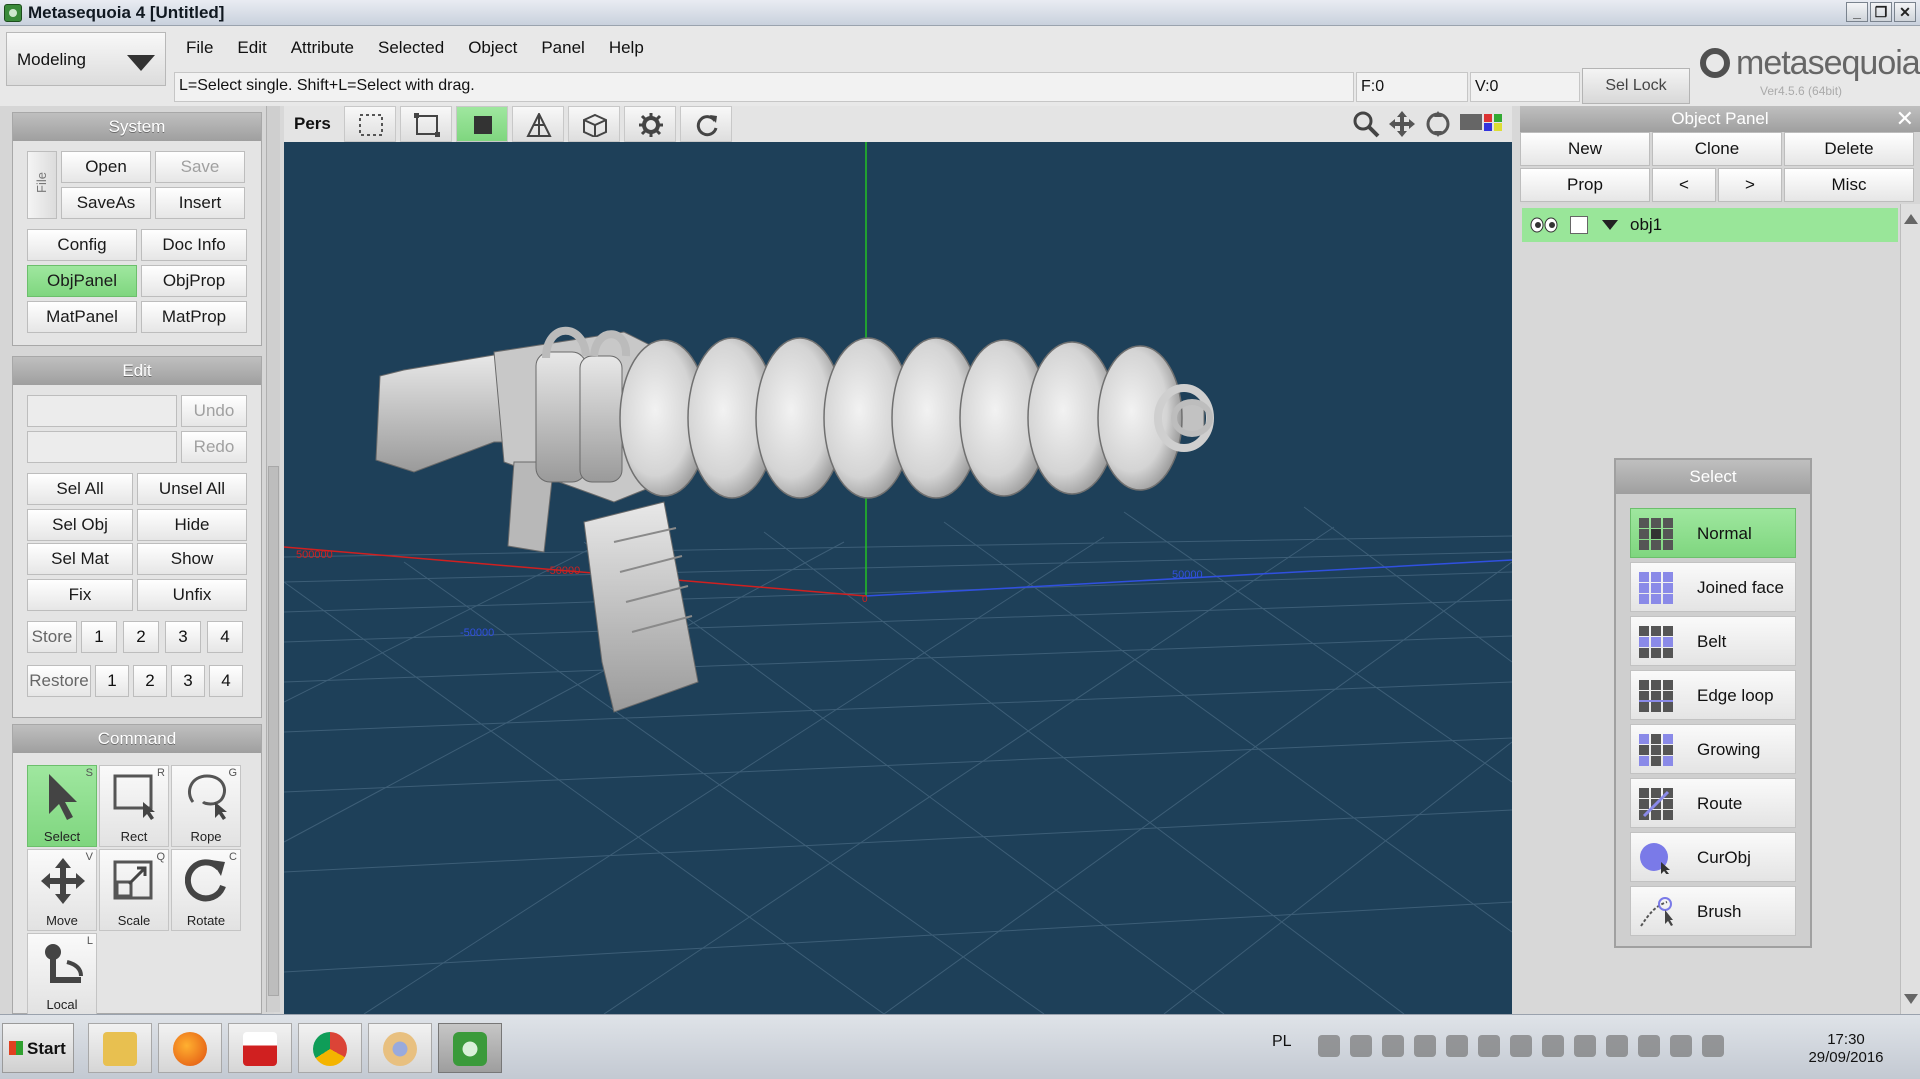 The width and height of the screenshot is (1920, 1079). What do you see at coordinates (192, 525) in the screenshot?
I see `hide-button: Hide` at bounding box center [192, 525].